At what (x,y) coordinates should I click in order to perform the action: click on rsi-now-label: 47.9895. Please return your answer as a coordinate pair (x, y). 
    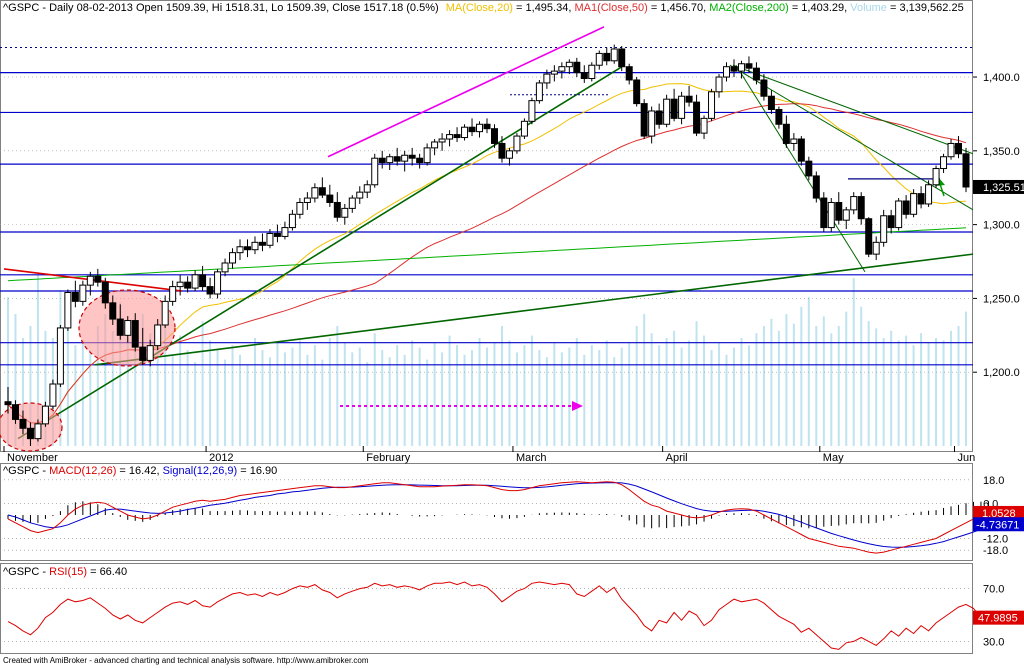
    Looking at the image, I should click on (998, 619).